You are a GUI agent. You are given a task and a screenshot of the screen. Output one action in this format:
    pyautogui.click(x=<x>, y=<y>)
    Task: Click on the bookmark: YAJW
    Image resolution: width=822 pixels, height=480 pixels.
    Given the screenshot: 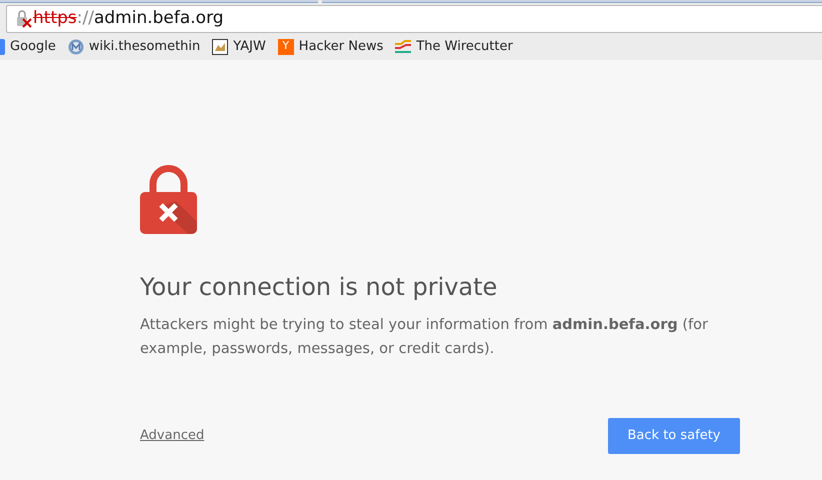 What is the action you would take?
    pyautogui.click(x=239, y=46)
    